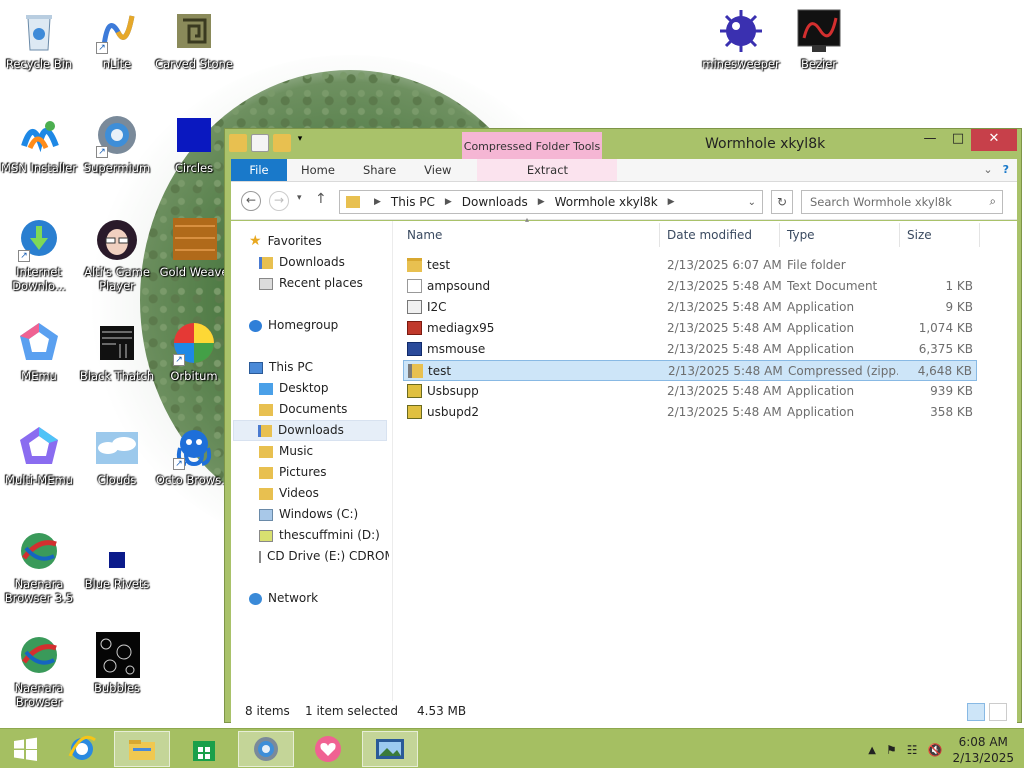 The image size is (1024, 768). I want to click on start-button, so click(25, 749).